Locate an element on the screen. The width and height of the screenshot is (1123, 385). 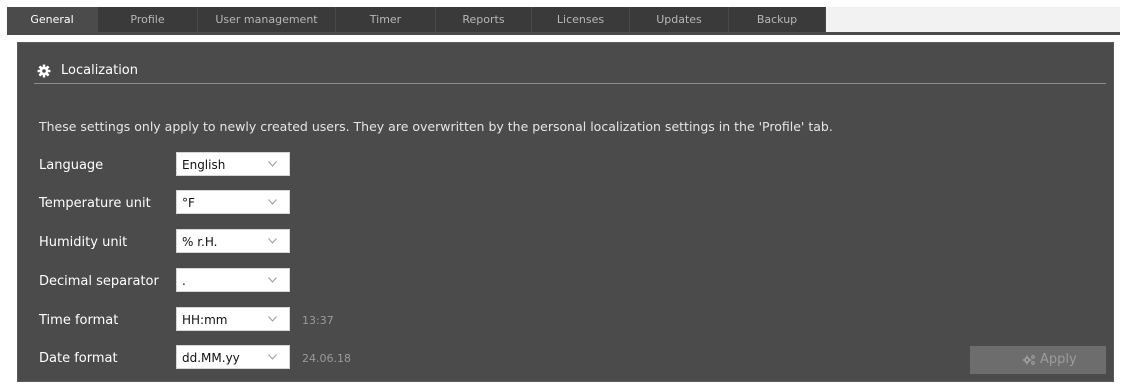
apply-label: Apply is located at coordinates (1058, 359).